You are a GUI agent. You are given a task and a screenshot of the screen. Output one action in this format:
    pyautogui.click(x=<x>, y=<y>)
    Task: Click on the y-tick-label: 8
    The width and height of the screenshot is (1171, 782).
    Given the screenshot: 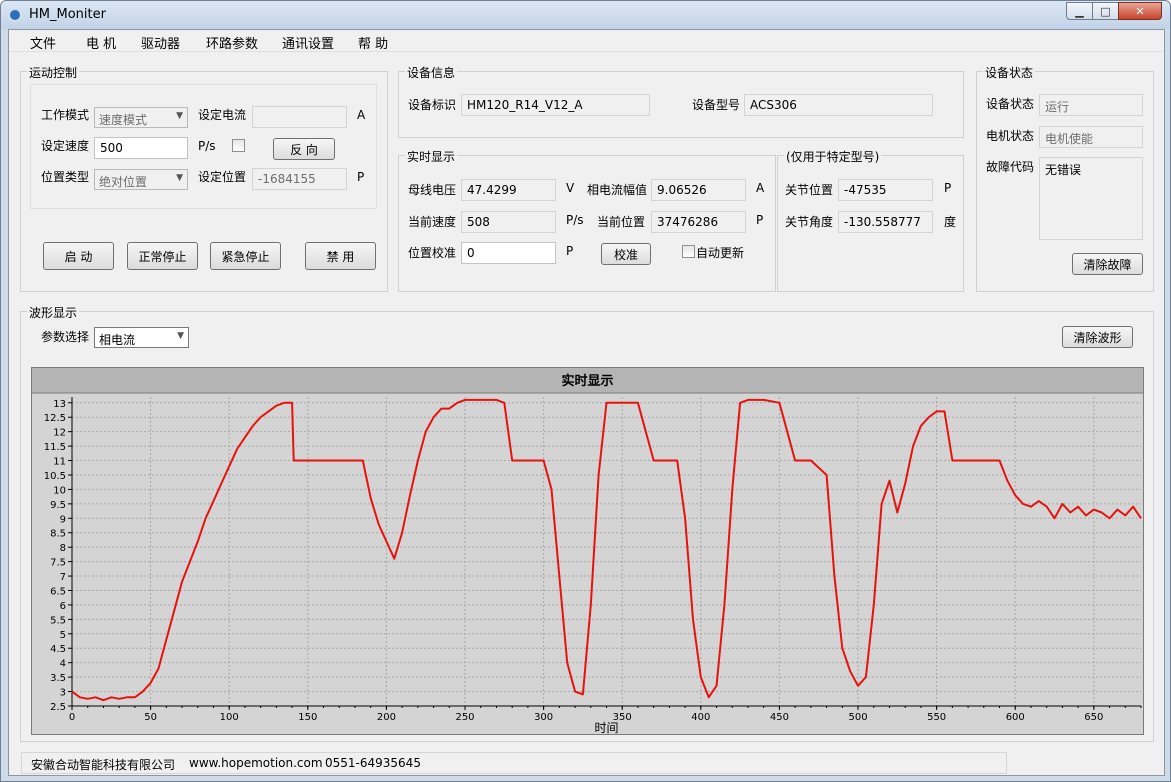 What is the action you would take?
    pyautogui.click(x=63, y=548)
    